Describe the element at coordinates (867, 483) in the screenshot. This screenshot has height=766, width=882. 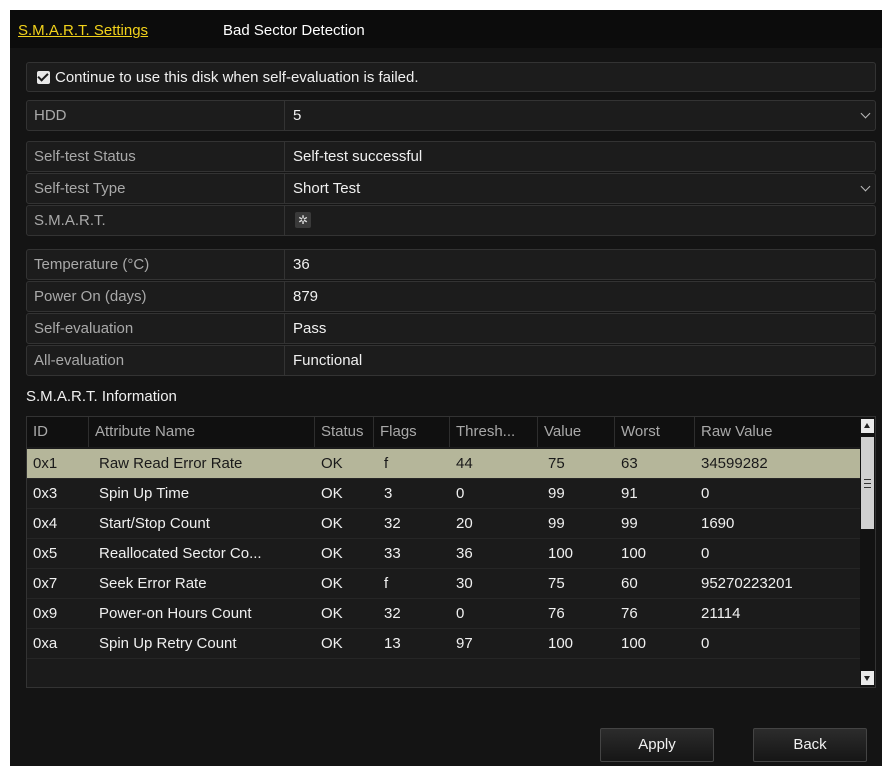
I see `scrollbar-thumb` at that location.